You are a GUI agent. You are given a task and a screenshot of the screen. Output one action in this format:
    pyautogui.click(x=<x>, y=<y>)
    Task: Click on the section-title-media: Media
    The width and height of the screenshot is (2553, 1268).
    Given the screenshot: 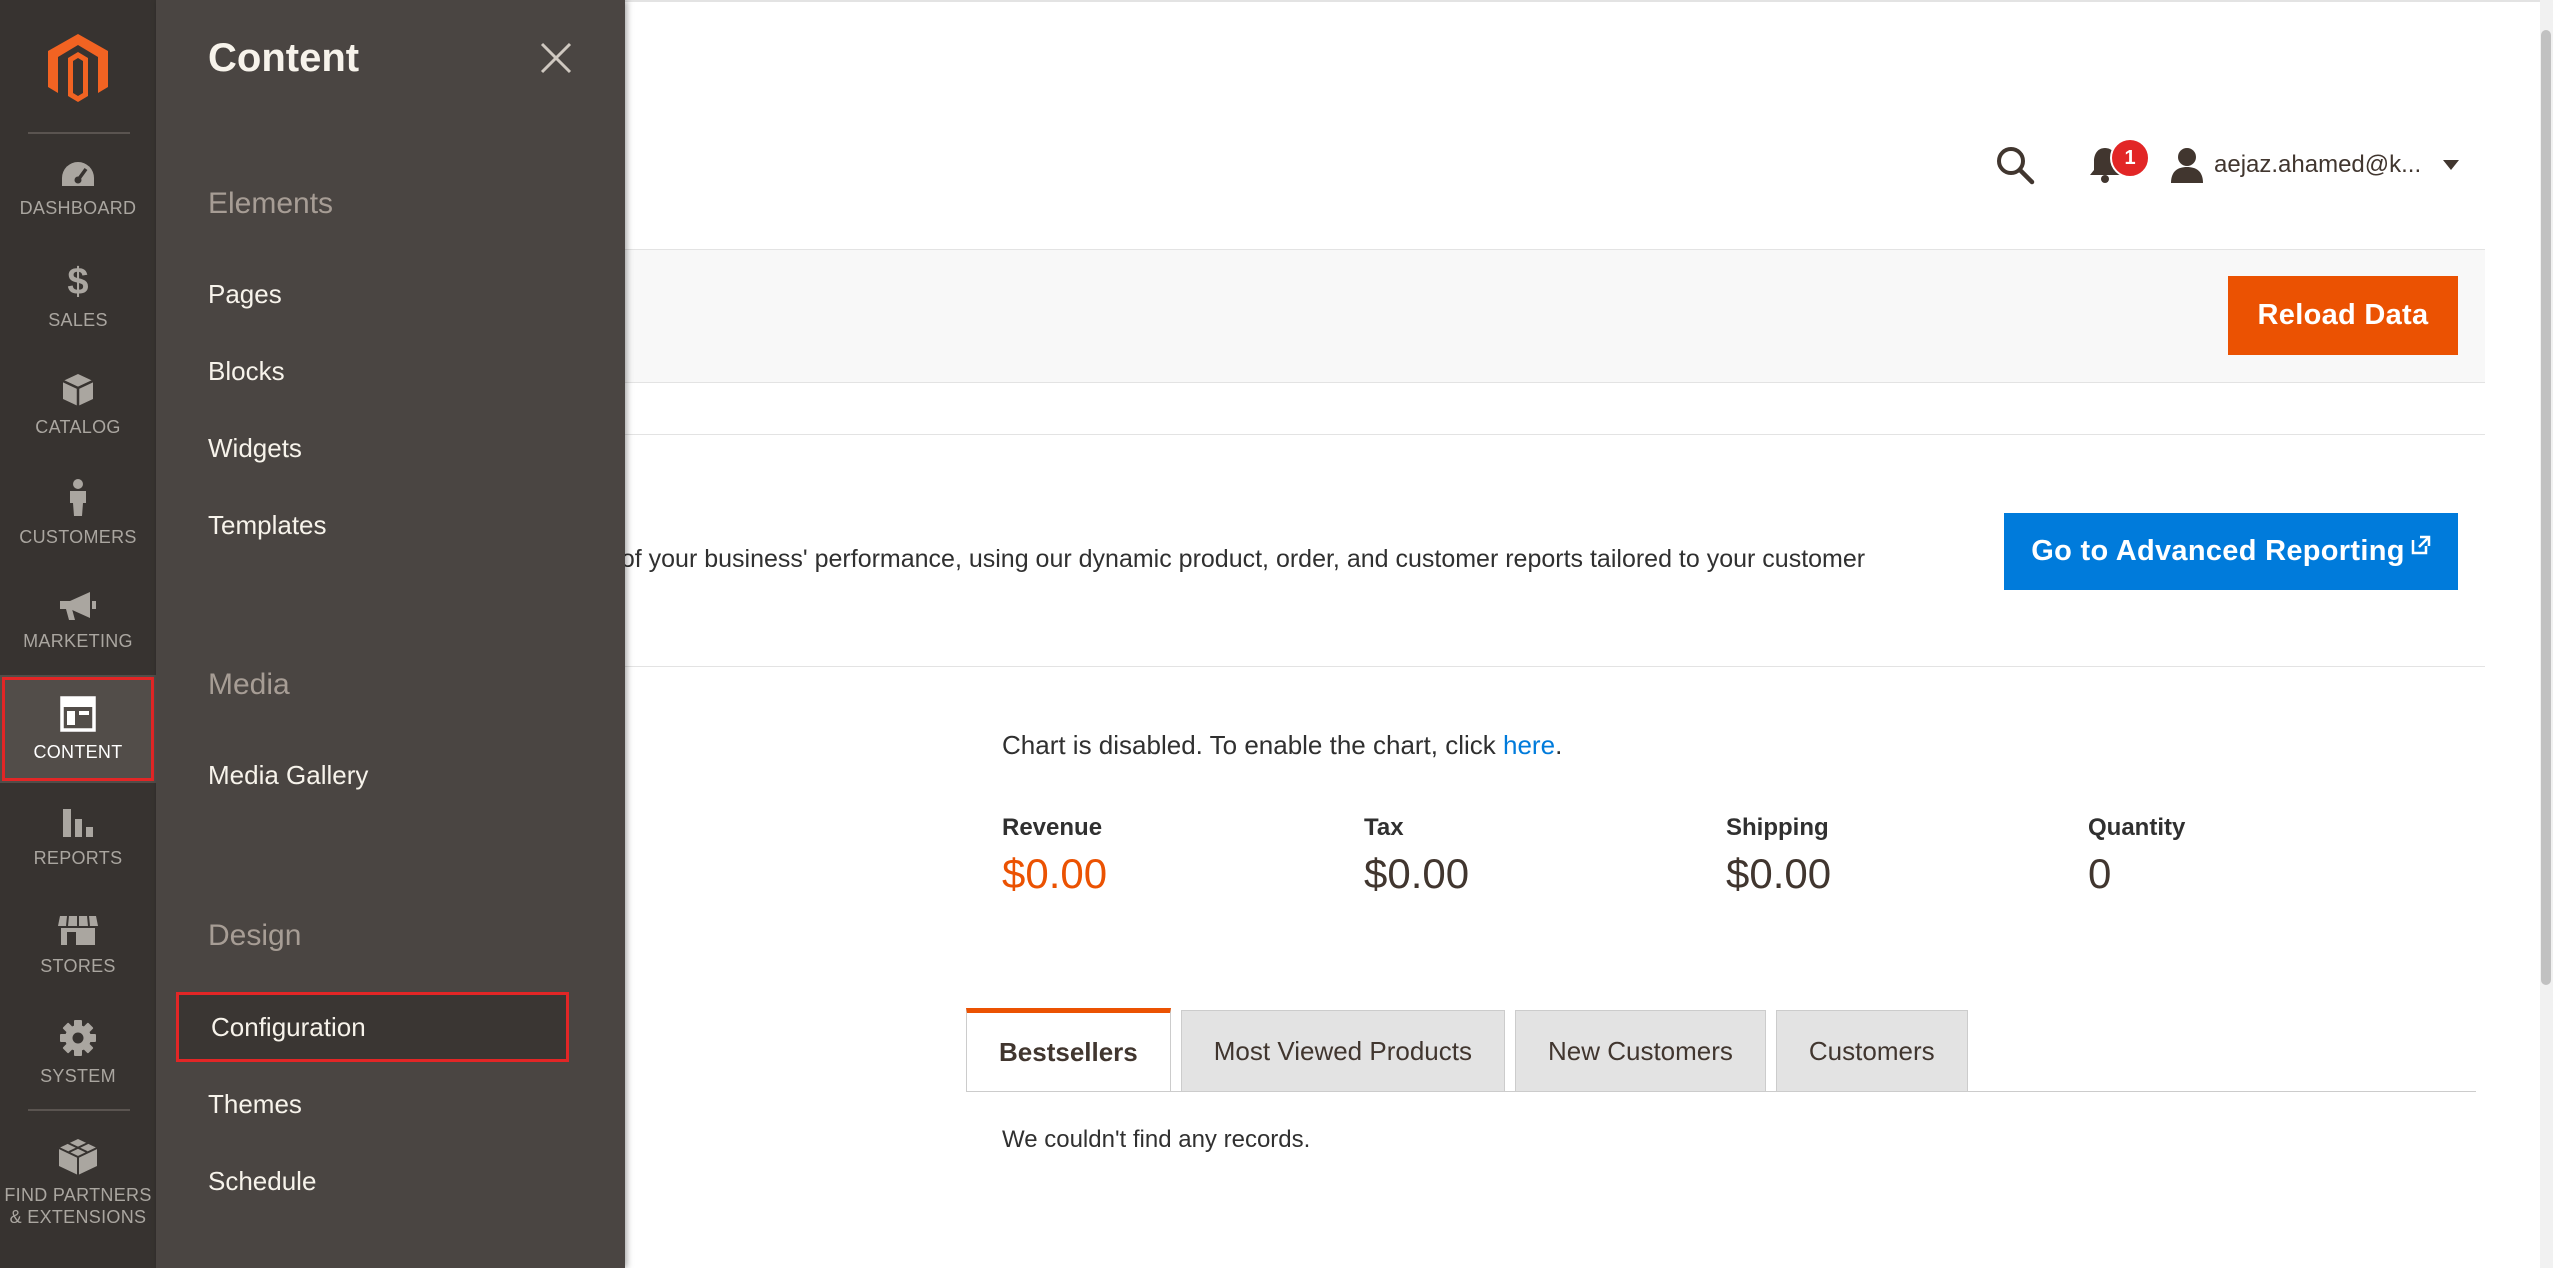 What is the action you would take?
    pyautogui.click(x=249, y=684)
    